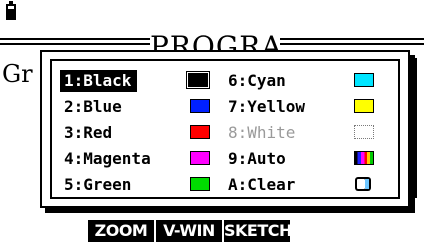 The width and height of the screenshot is (424, 246). What do you see at coordinates (299, 81) in the screenshot?
I see `color-item-cyan: 6:Cyan` at bounding box center [299, 81].